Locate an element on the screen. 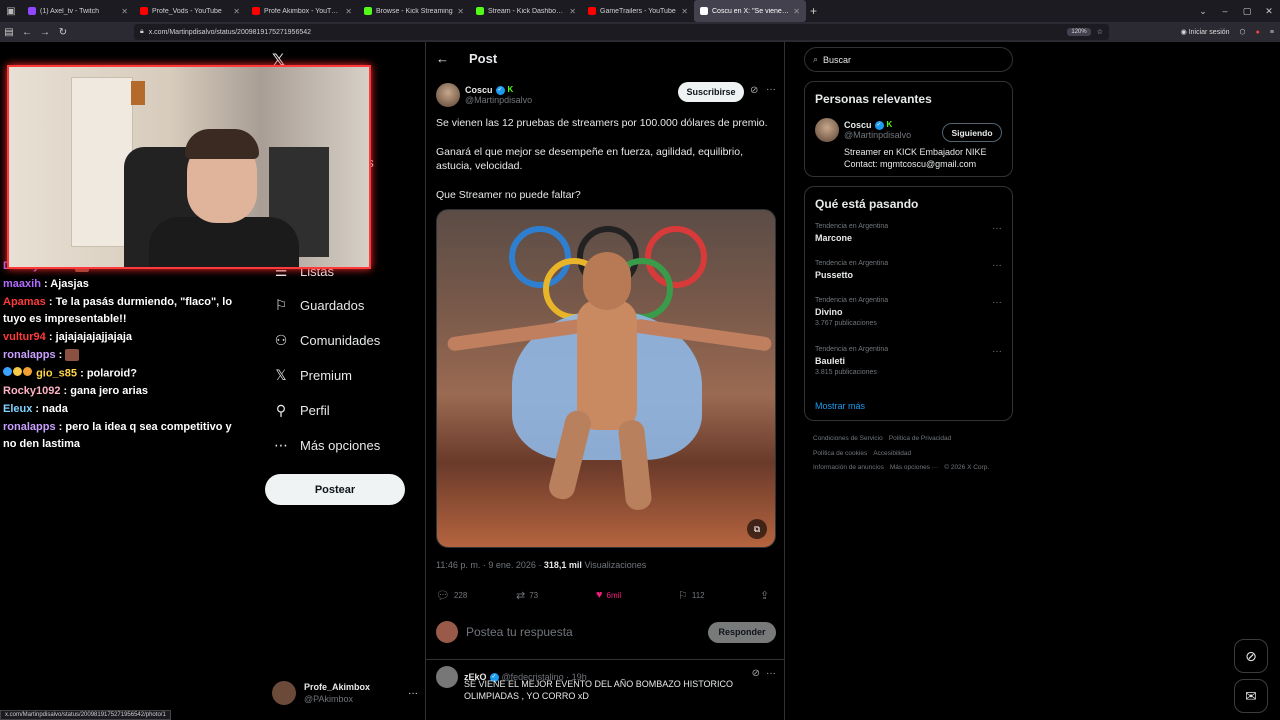 Image resolution: width=1280 pixels, height=720 pixels. search-input: Buscar is located at coordinates (837, 60).